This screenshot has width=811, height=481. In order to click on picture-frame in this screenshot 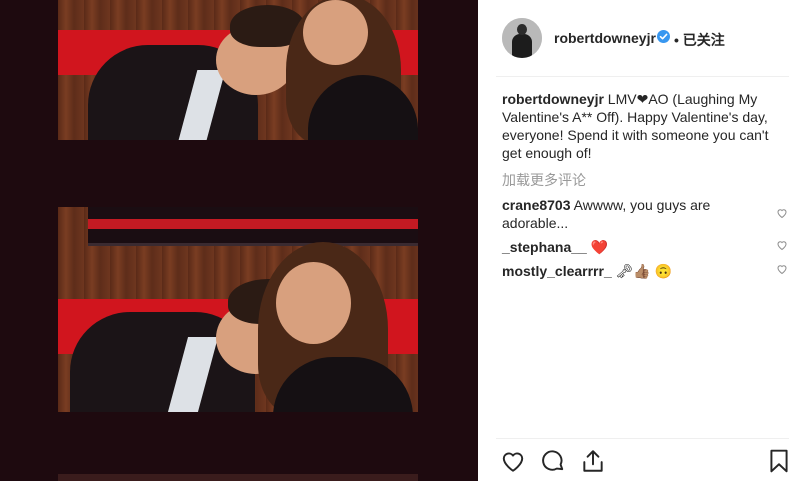, I will do `click(253, 226)`.